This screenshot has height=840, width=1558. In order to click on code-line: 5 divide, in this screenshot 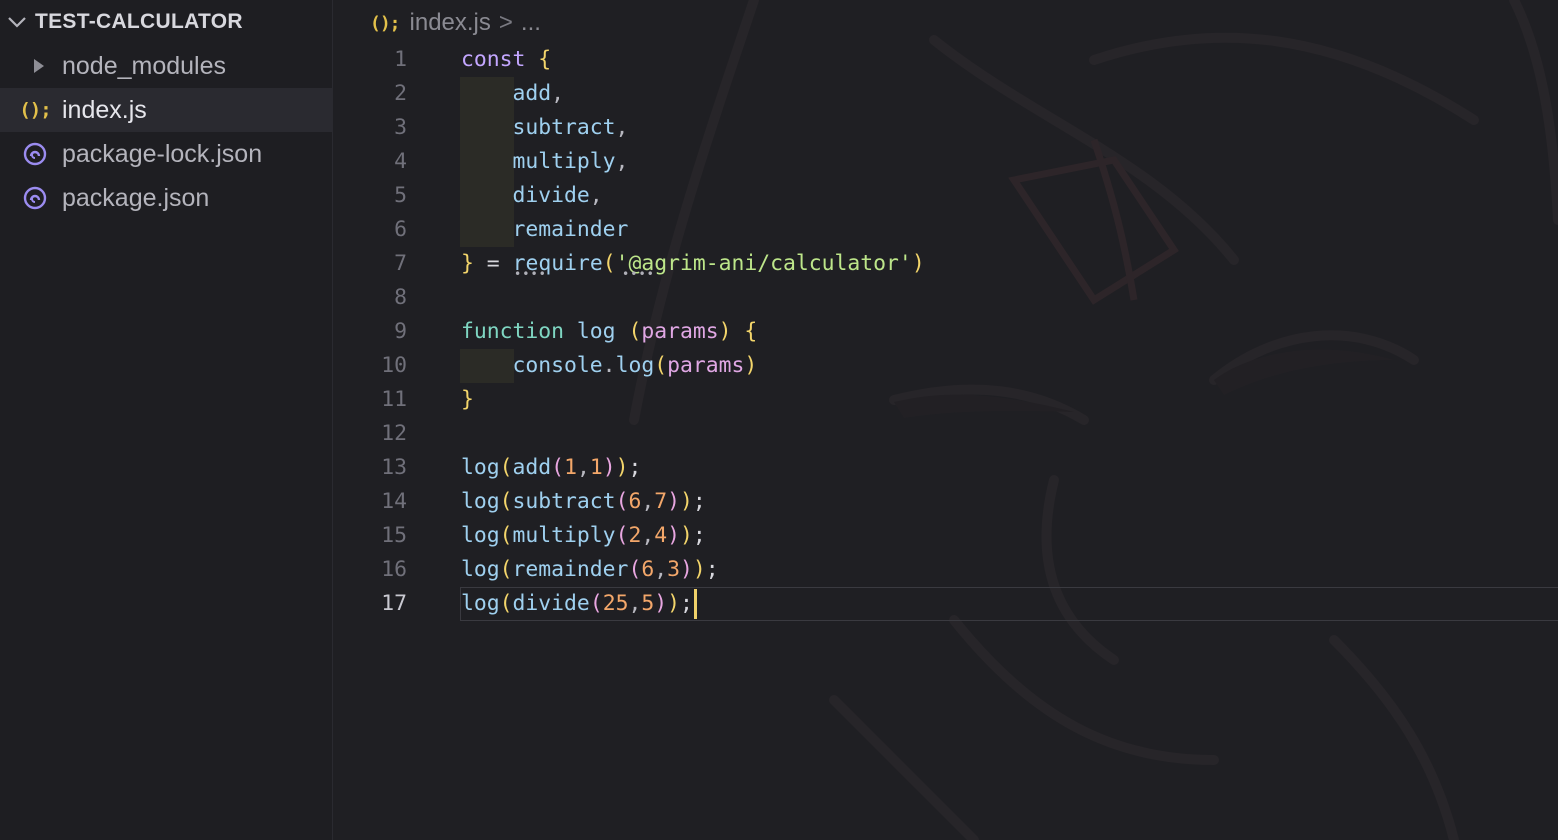, I will do `click(946, 196)`.